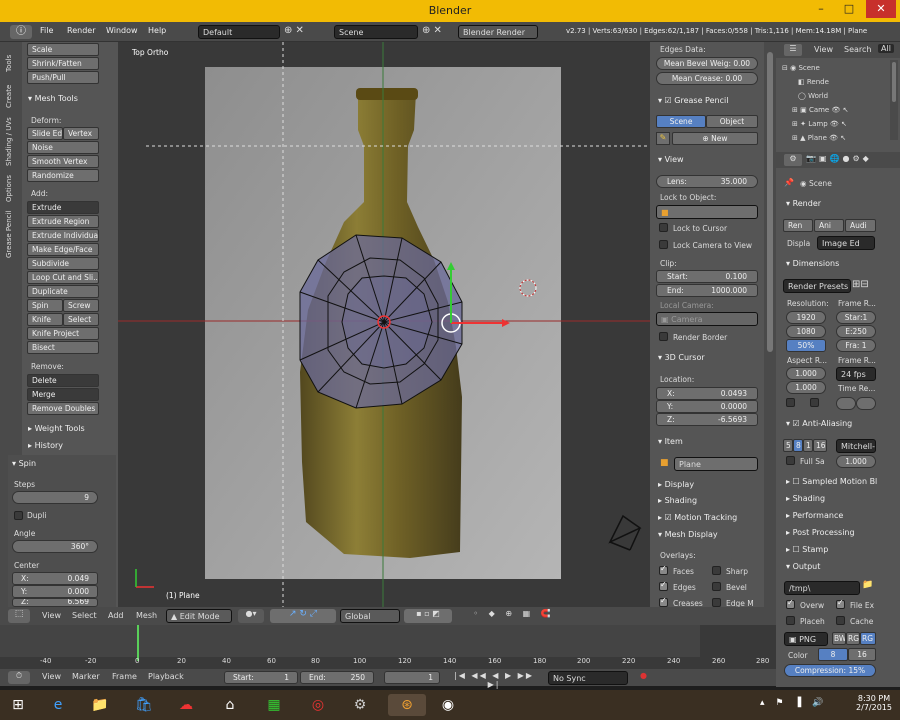  I want to click on outliner-editor-icon: ☰, so click(793, 50).